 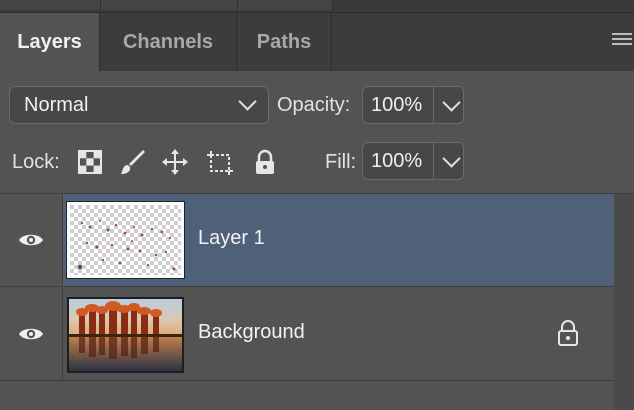 I want to click on scrollbar-track, so click(x=624, y=302).